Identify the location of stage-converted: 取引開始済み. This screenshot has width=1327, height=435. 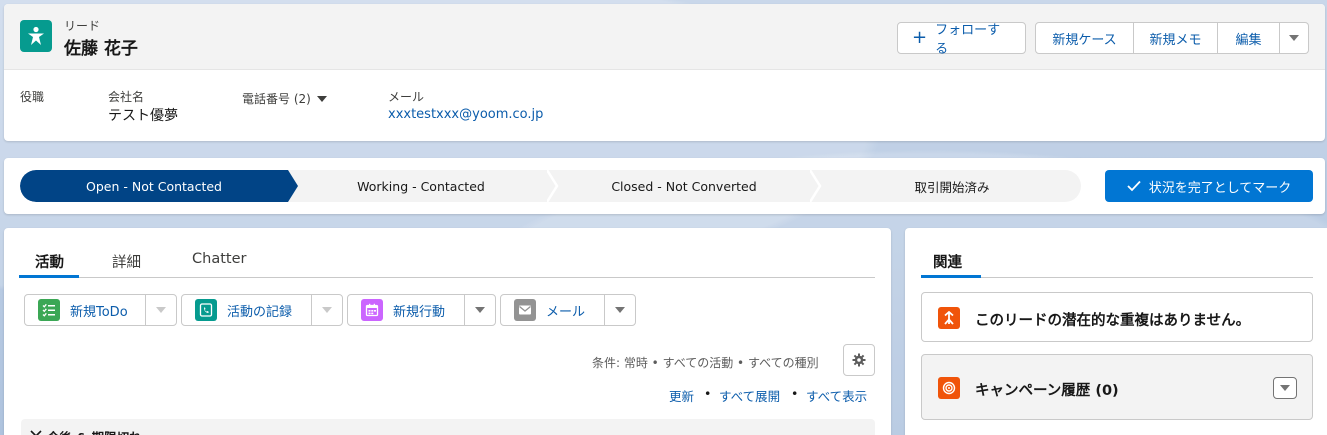
(952, 186).